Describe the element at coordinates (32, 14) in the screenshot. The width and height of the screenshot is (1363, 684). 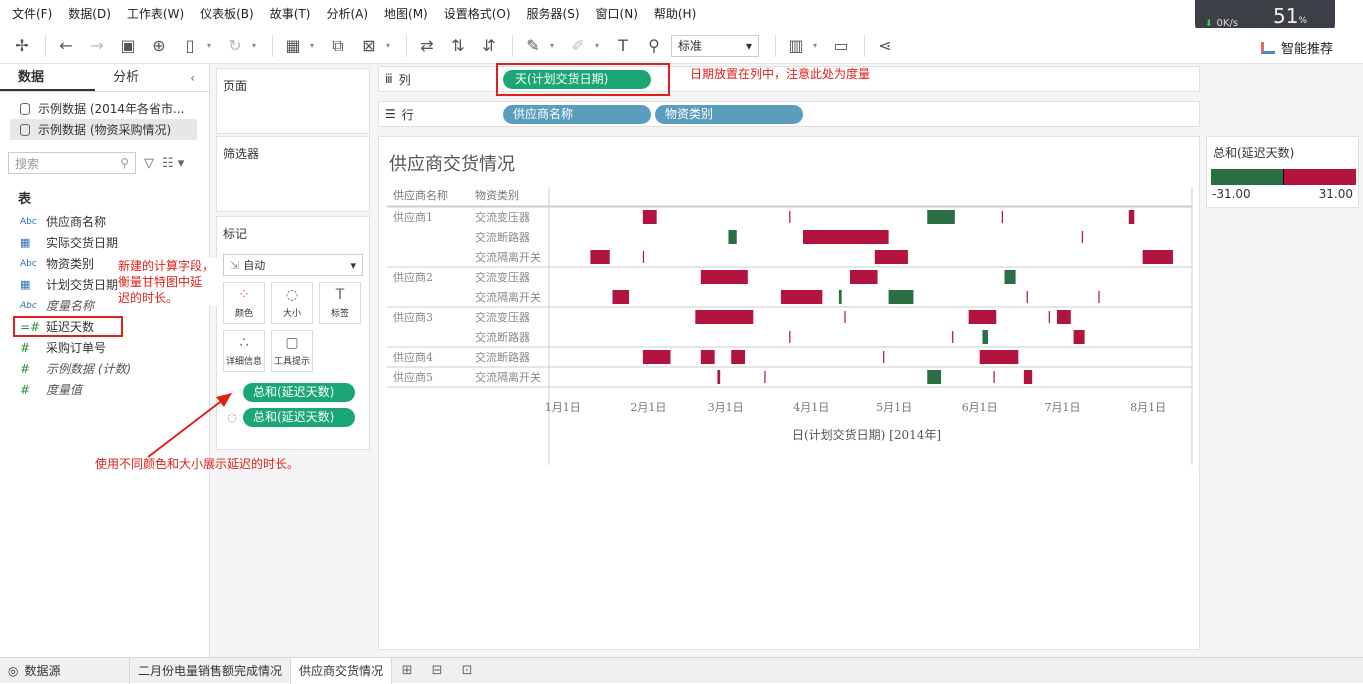
I see `menu-item: 文件(F)` at that location.